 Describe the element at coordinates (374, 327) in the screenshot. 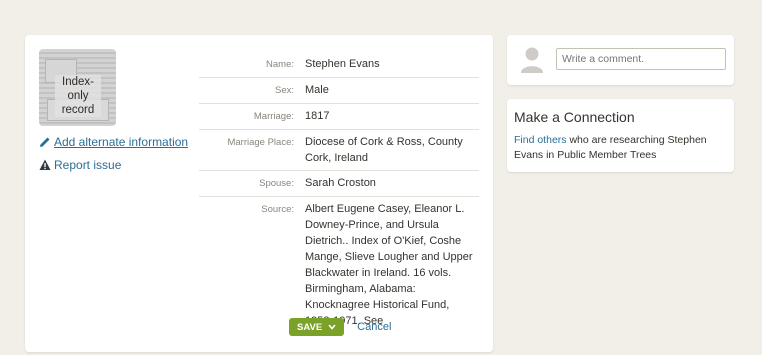

I see `cancel-link: Cancel` at that location.